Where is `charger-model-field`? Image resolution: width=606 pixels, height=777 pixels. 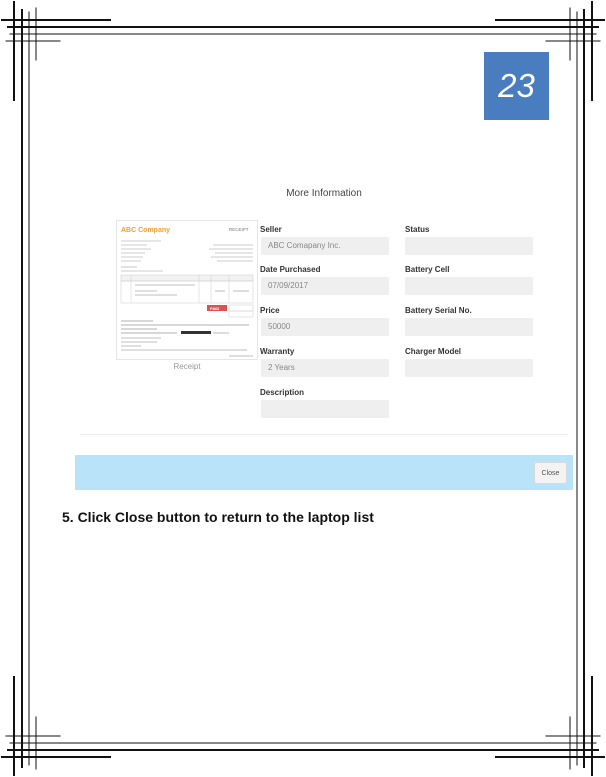 charger-model-field is located at coordinates (469, 368).